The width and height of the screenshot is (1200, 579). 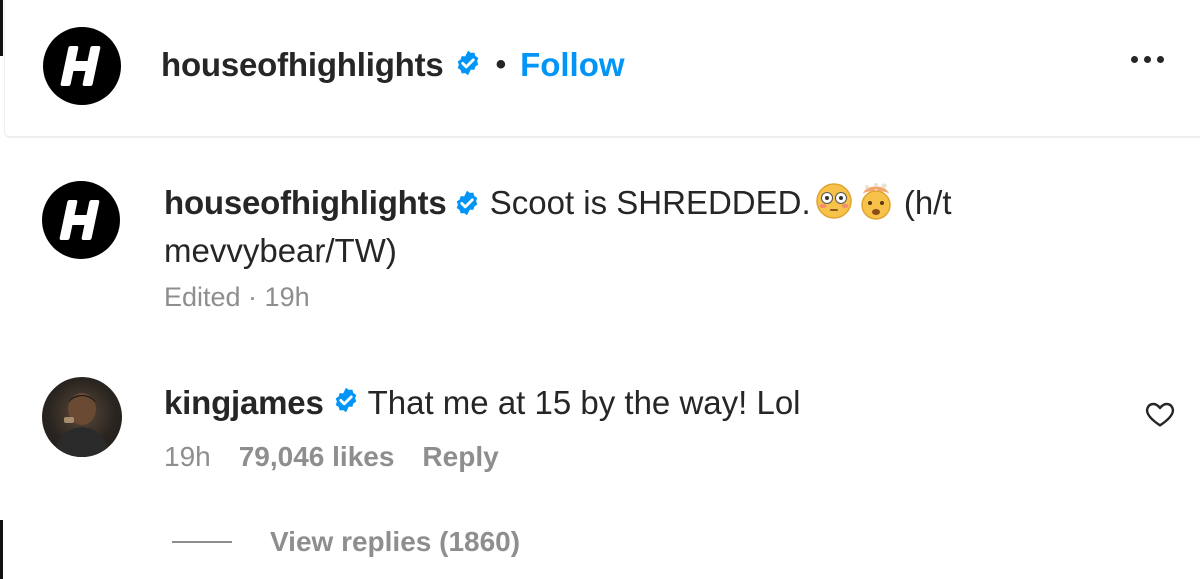 What do you see at coordinates (237, 297) in the screenshot?
I see `caption-meta: Edited · 19h` at bounding box center [237, 297].